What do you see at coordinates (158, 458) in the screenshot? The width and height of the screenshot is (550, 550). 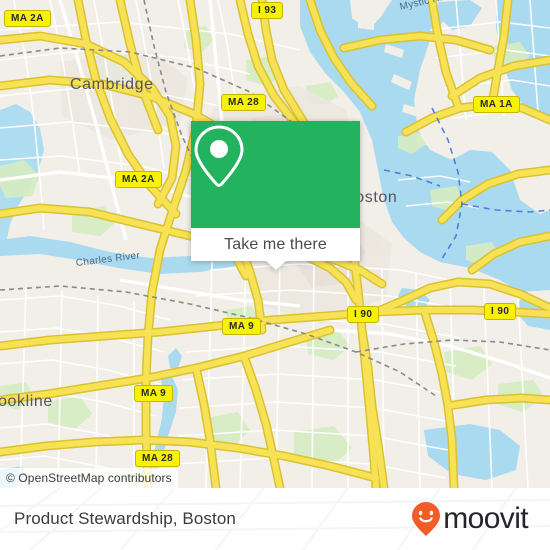 I see `highway-shield-ma-28-south: MA 28` at bounding box center [158, 458].